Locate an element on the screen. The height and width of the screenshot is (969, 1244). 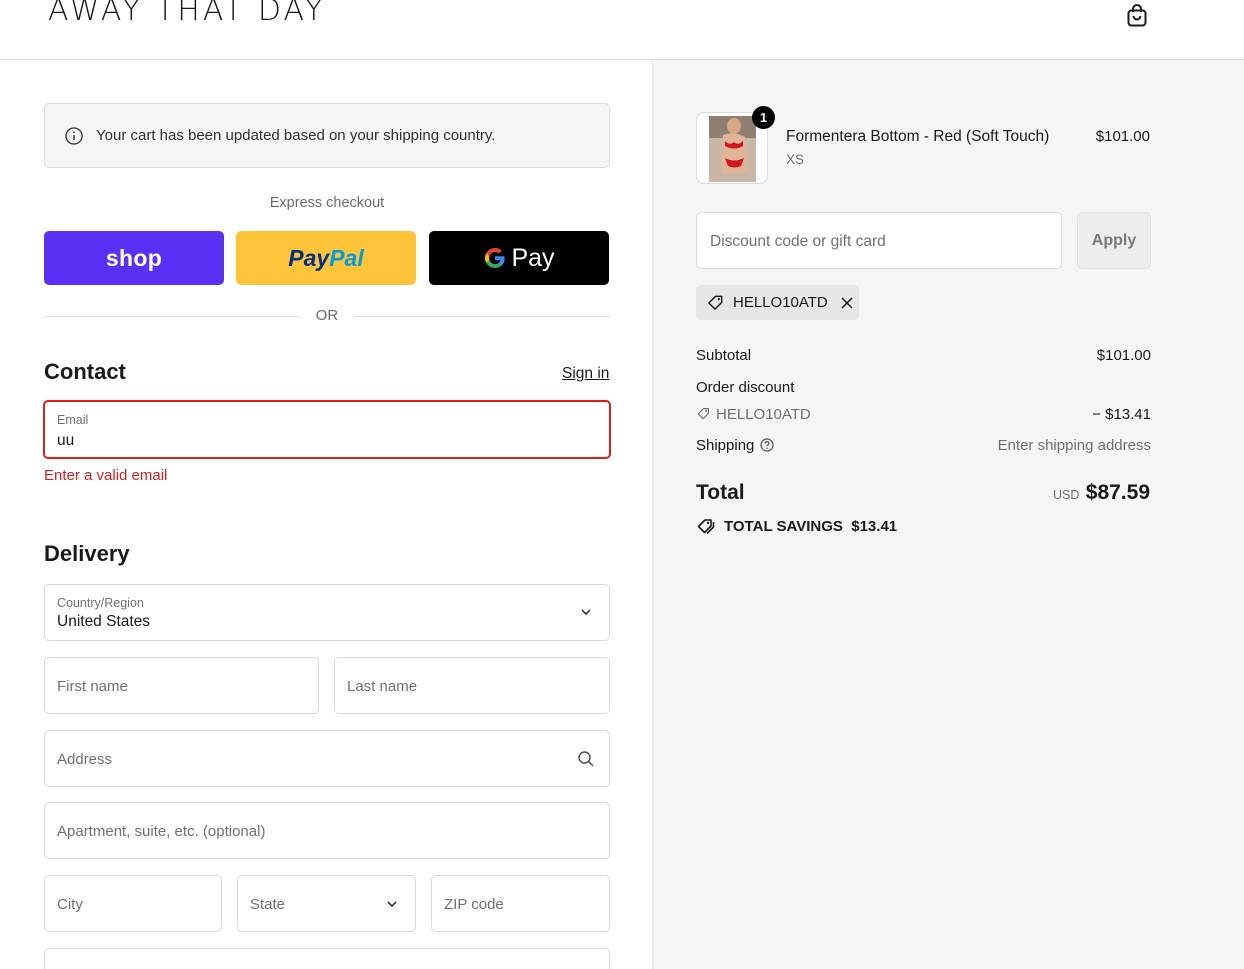
delivery-heading: Delivery is located at coordinates (87, 553).